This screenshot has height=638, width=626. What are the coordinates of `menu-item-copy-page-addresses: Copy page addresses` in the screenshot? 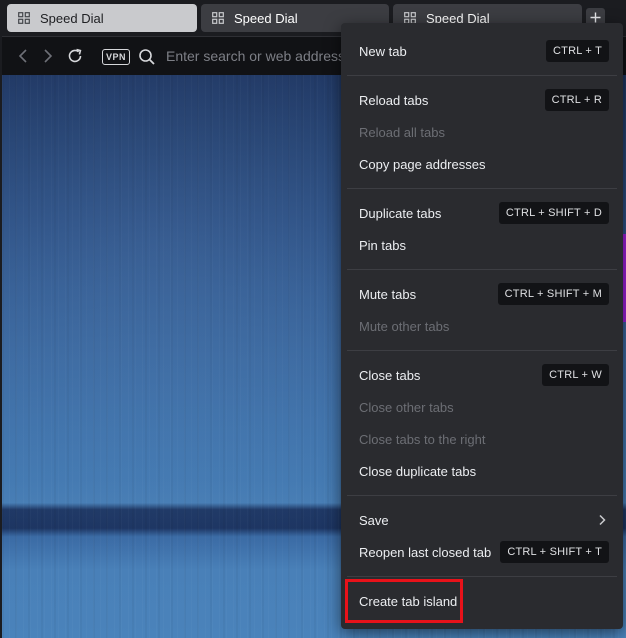 It's located at (482, 164).